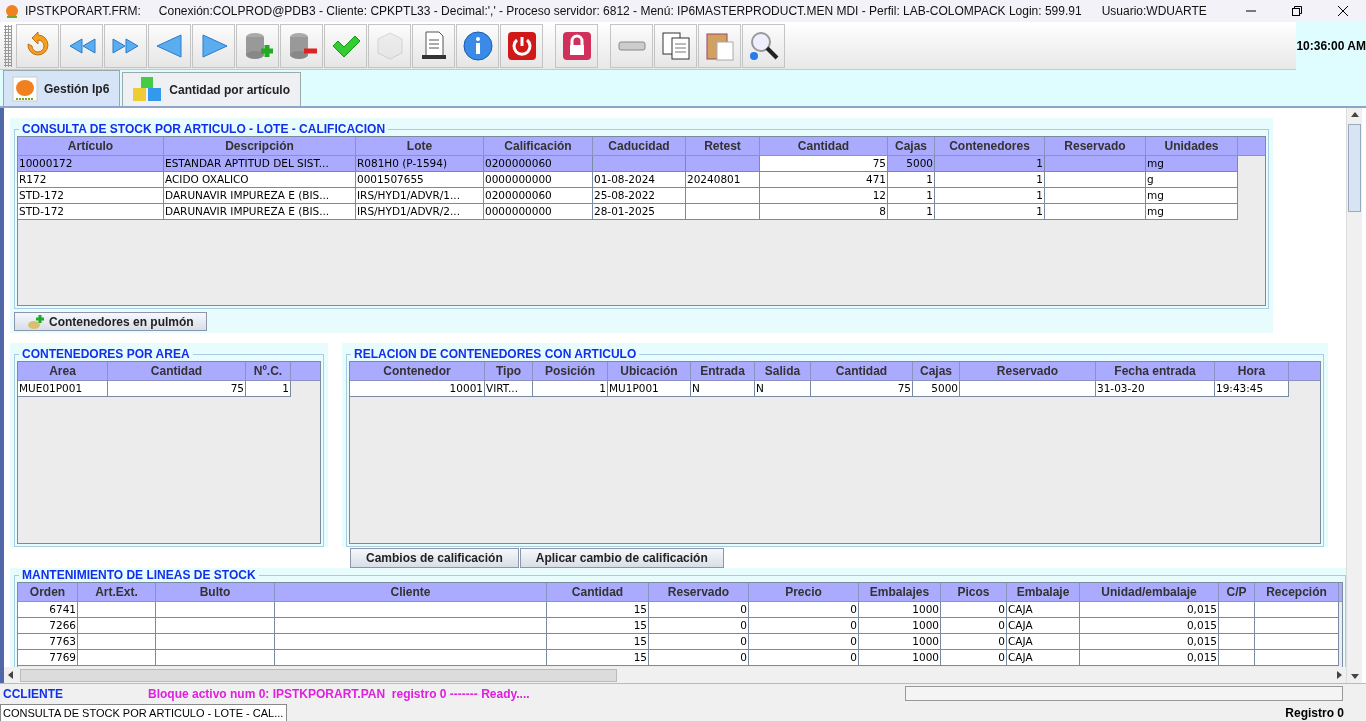 The image size is (1366, 721). What do you see at coordinates (783, 371) in the screenshot?
I see `column-header: Salida` at bounding box center [783, 371].